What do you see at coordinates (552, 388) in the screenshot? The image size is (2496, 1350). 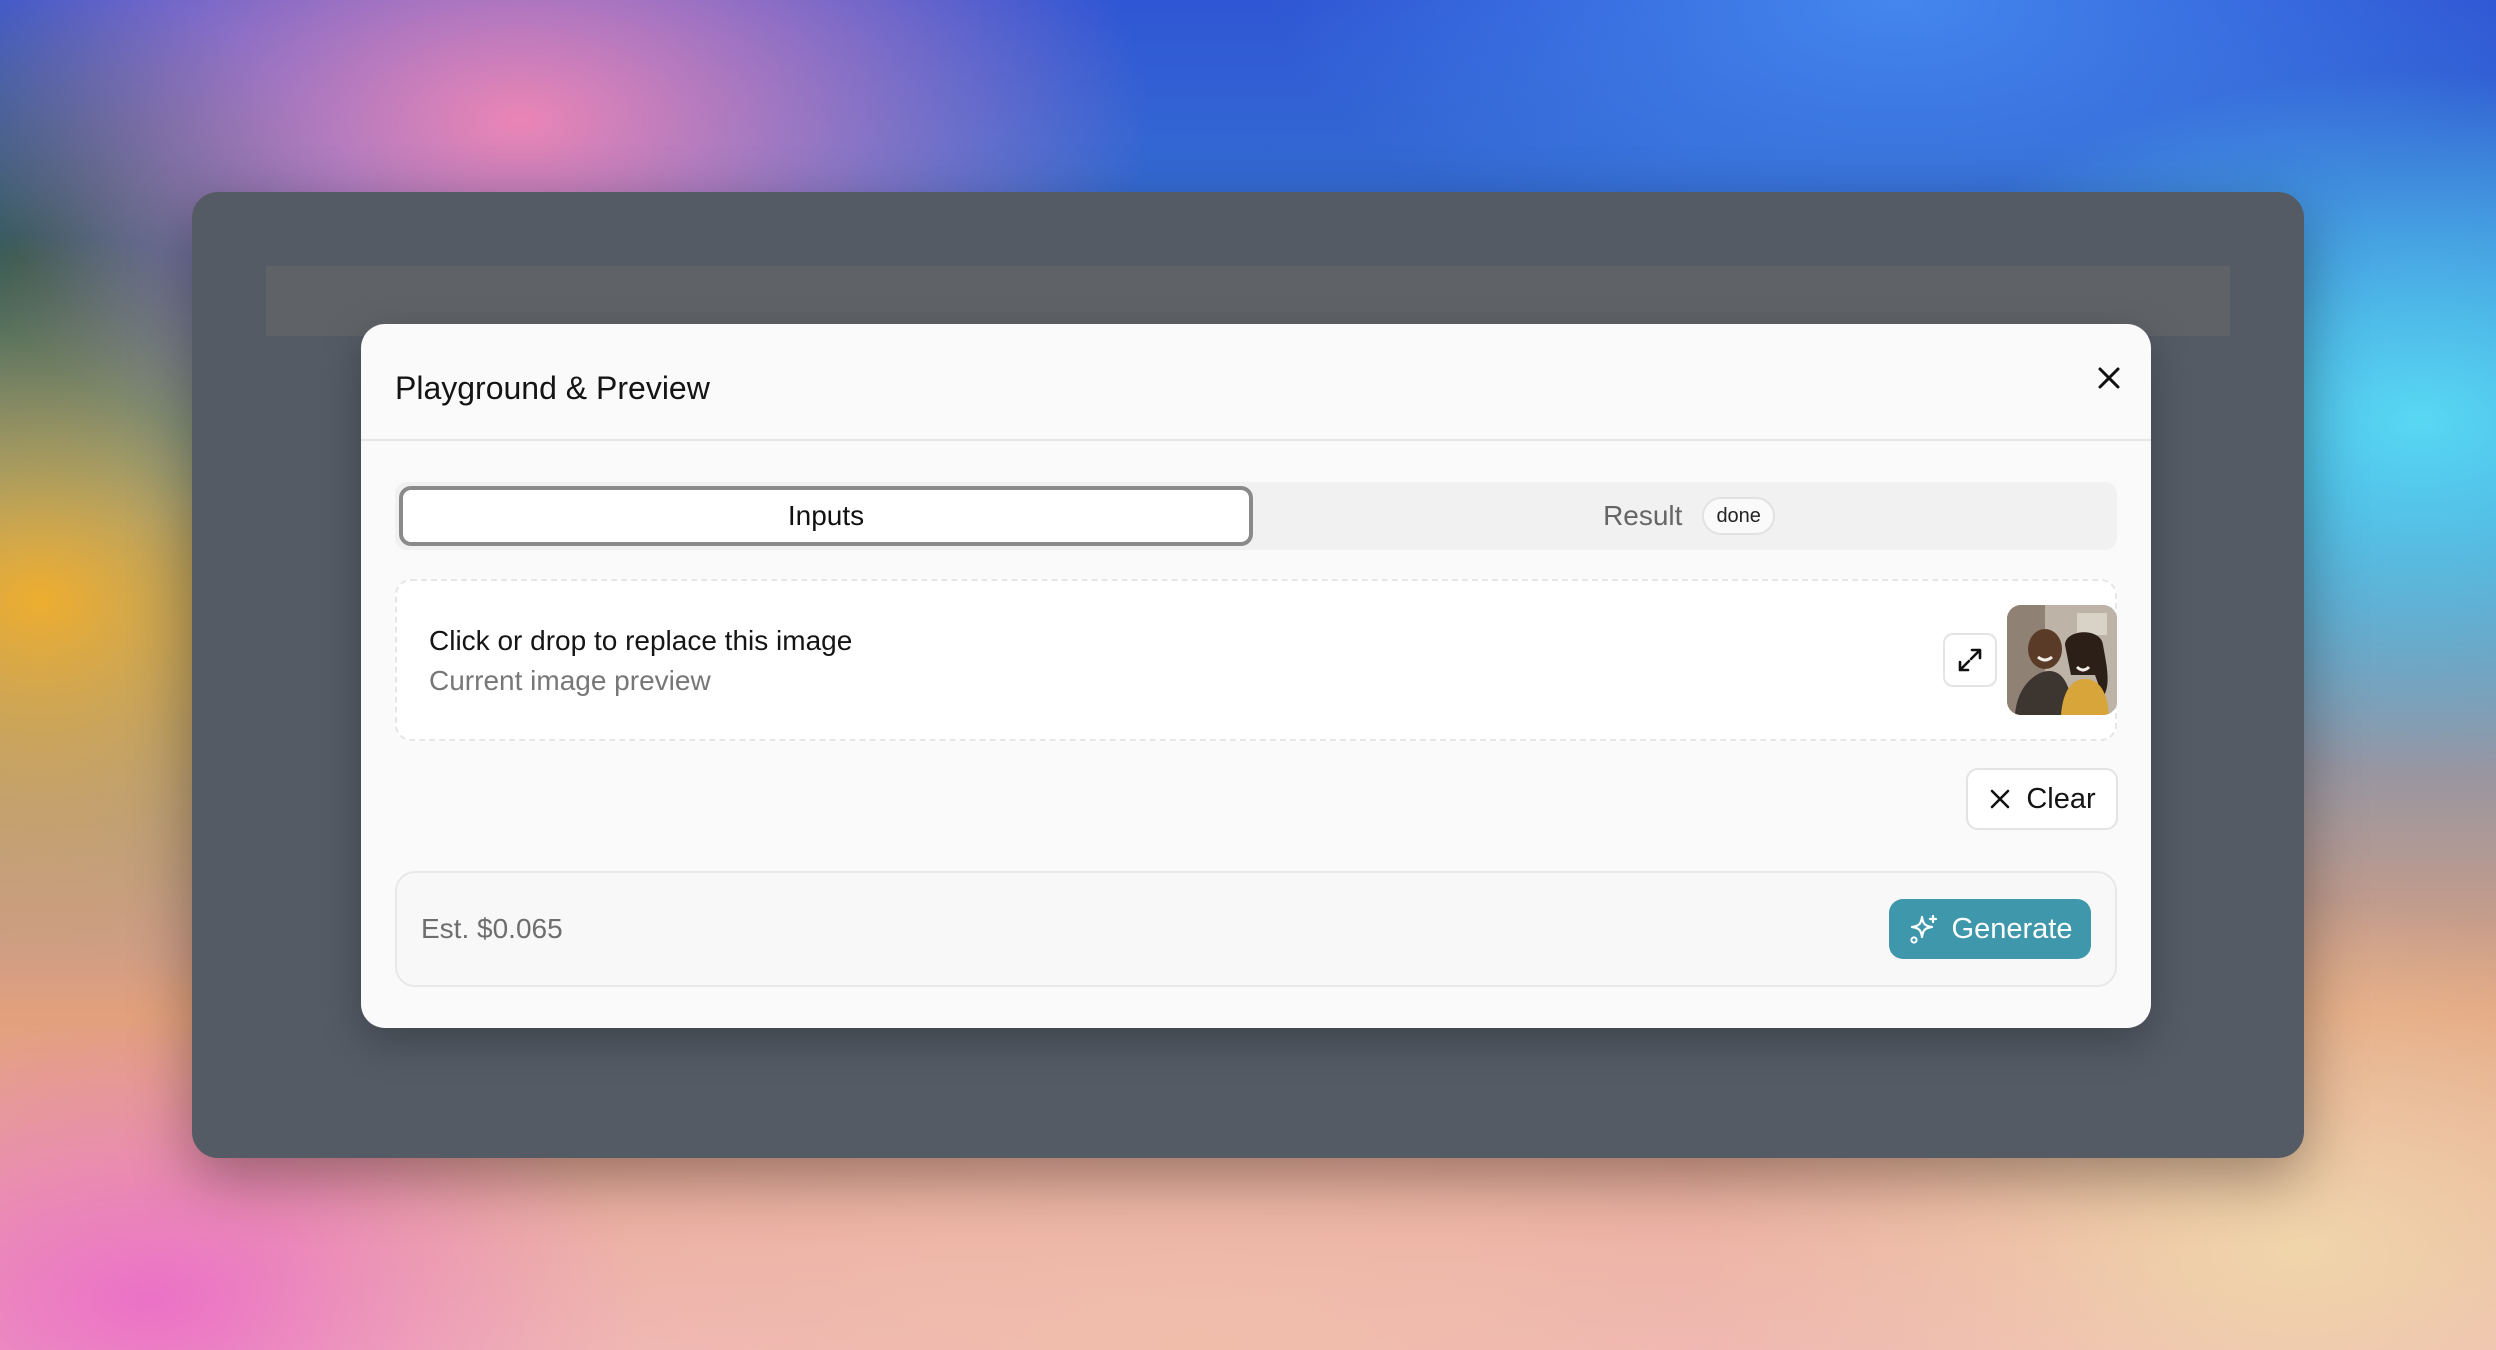 I see `dialog-title: Playground & Preview` at bounding box center [552, 388].